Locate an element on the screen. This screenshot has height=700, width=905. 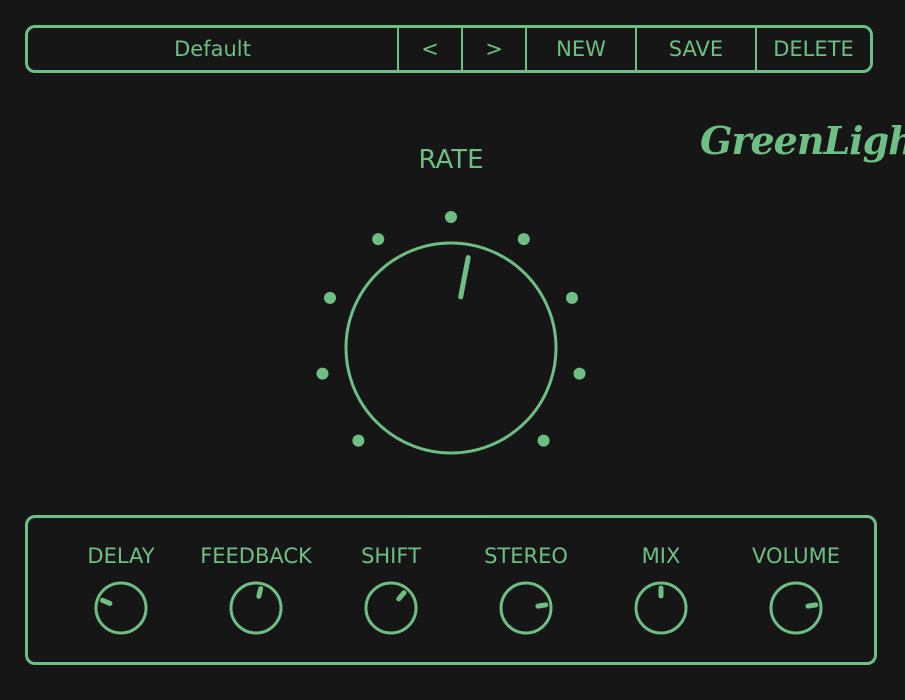
volume-knob is located at coordinates (796, 608).